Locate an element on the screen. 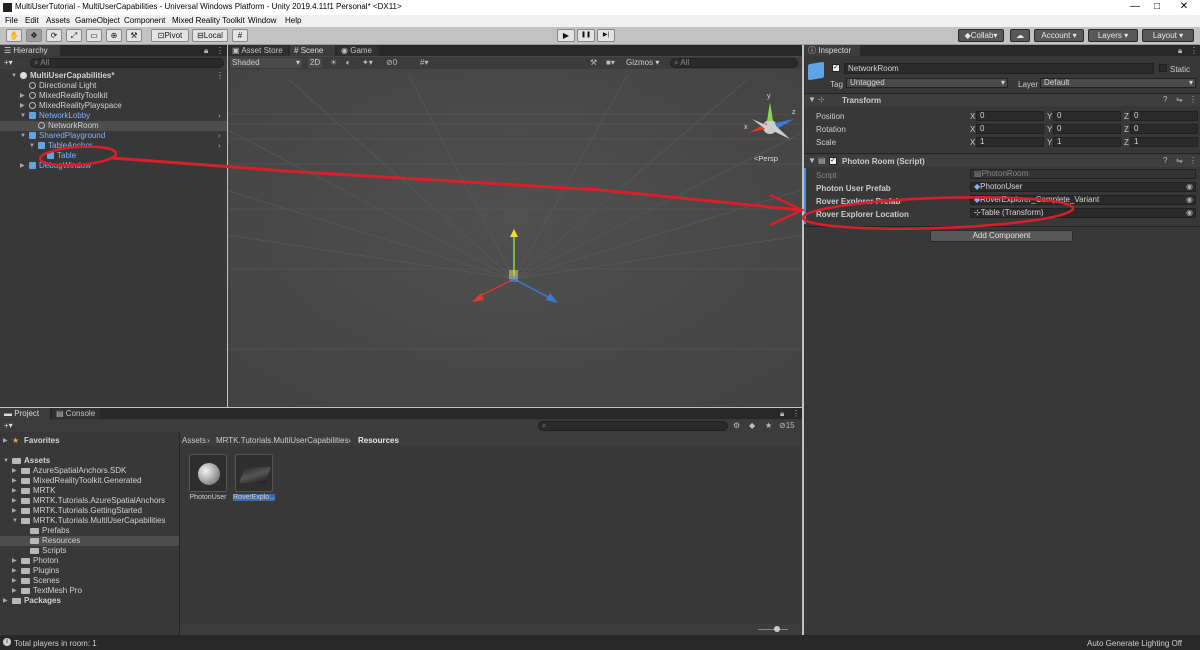 This screenshot has width=1200, height=650. transform-x-field: 1 is located at coordinates (1010, 142).